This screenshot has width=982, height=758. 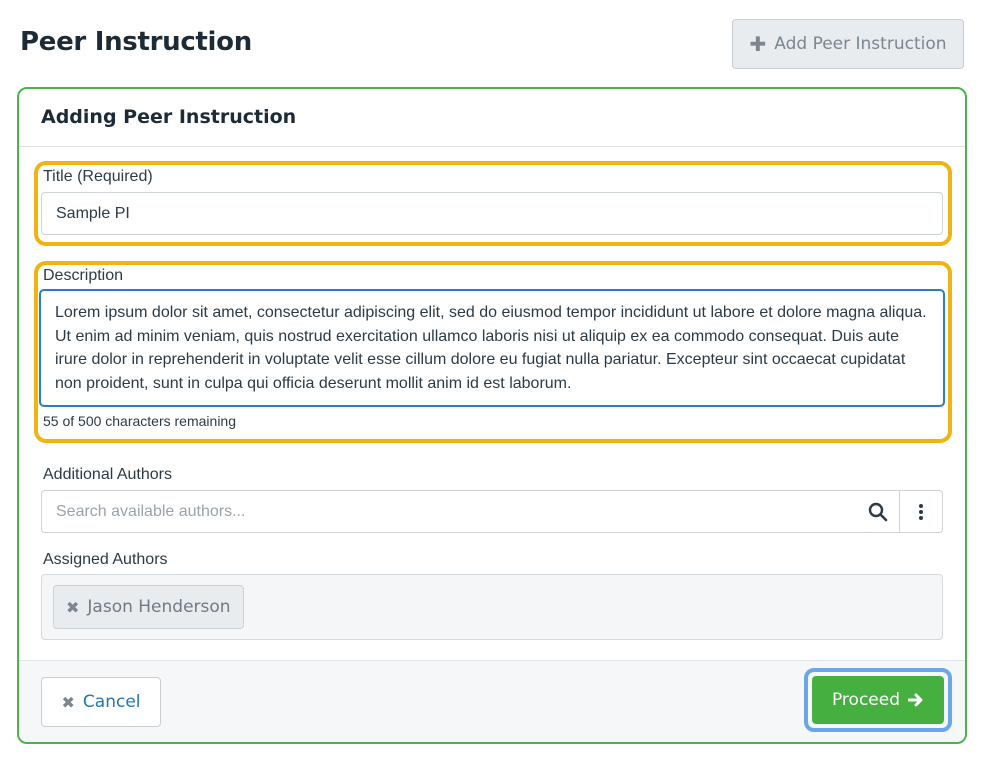 What do you see at coordinates (758, 44) in the screenshot?
I see `plus-icon: ✚` at bounding box center [758, 44].